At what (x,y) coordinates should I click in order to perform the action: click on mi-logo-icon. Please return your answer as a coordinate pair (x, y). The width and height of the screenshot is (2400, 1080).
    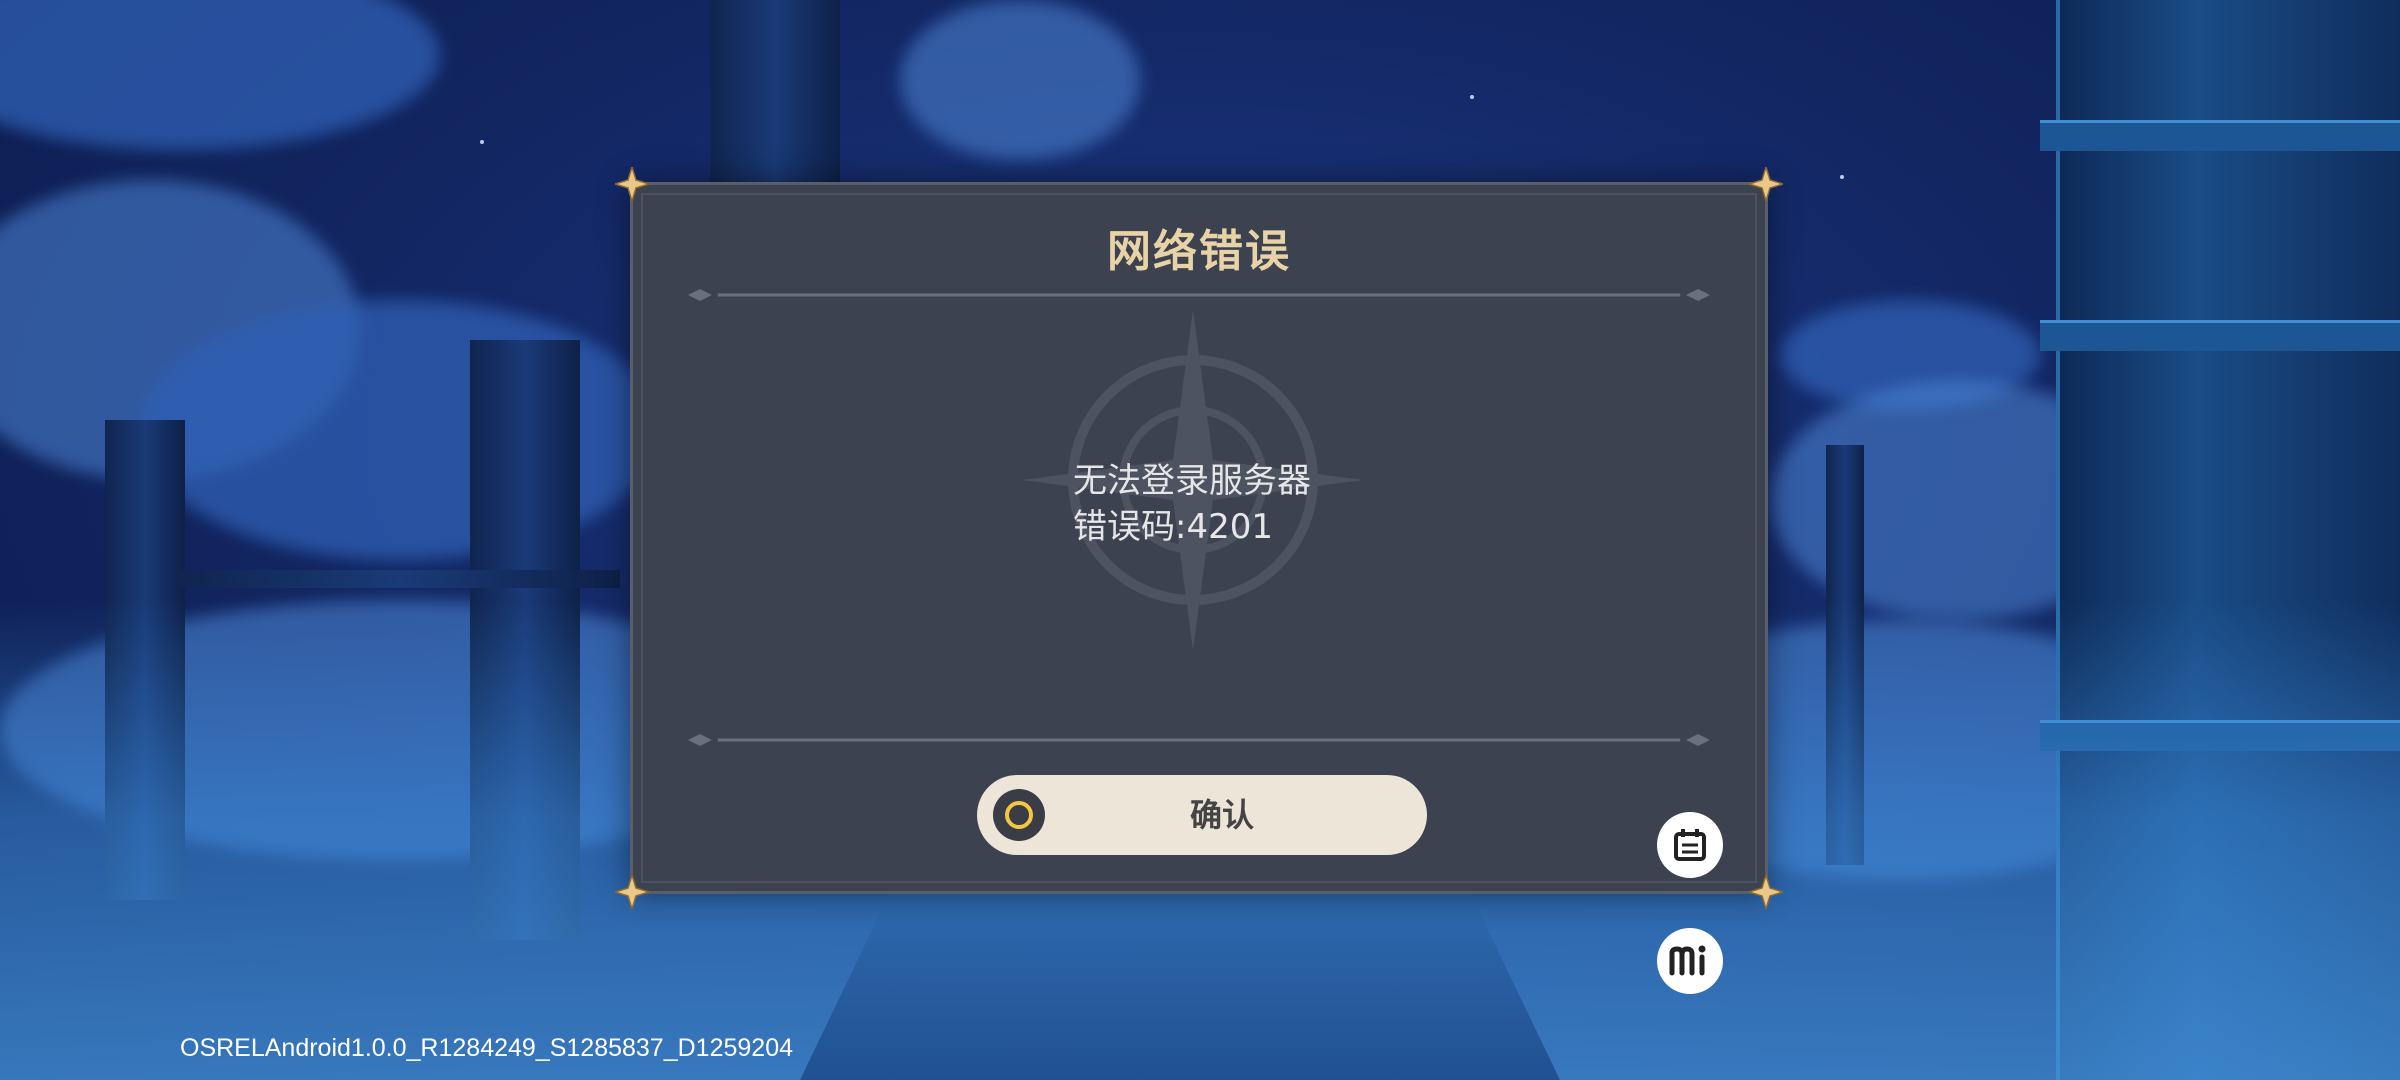
    Looking at the image, I should click on (1687, 960).